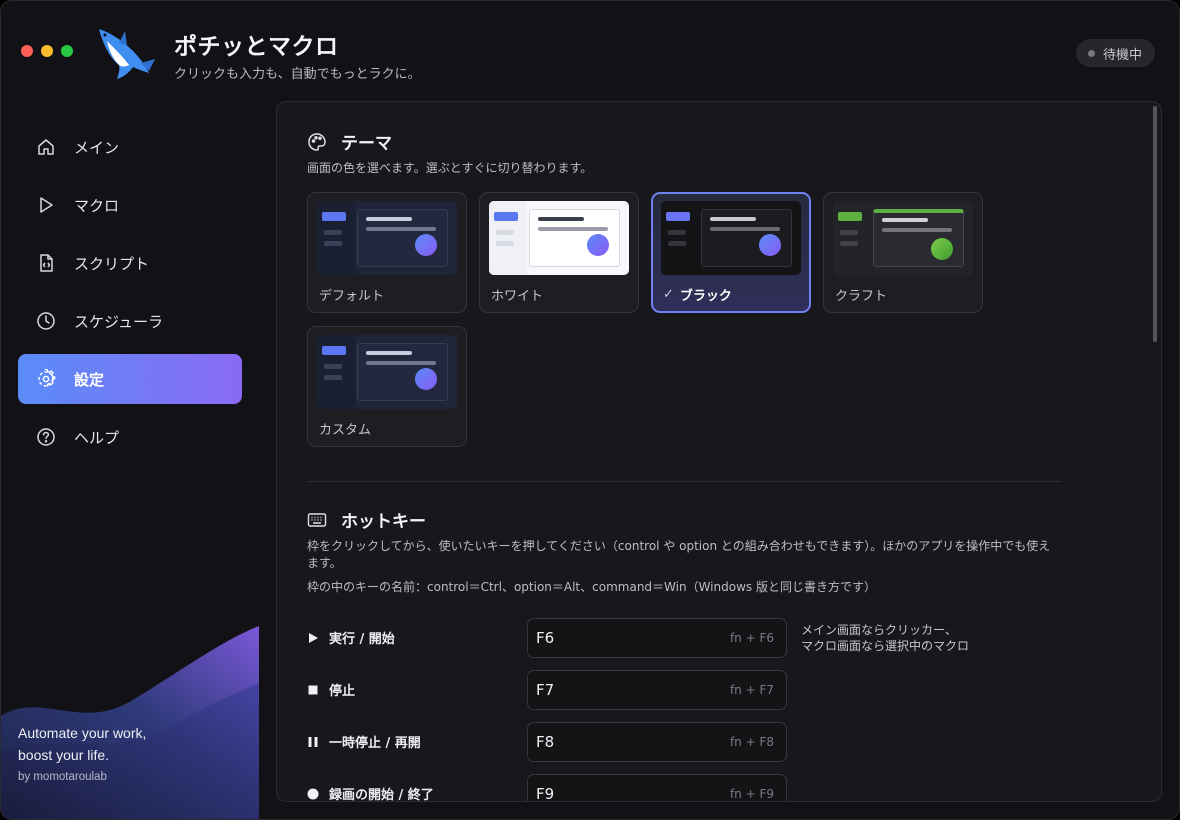 This screenshot has height=820, width=1180. I want to click on palette-icon, so click(317, 141).